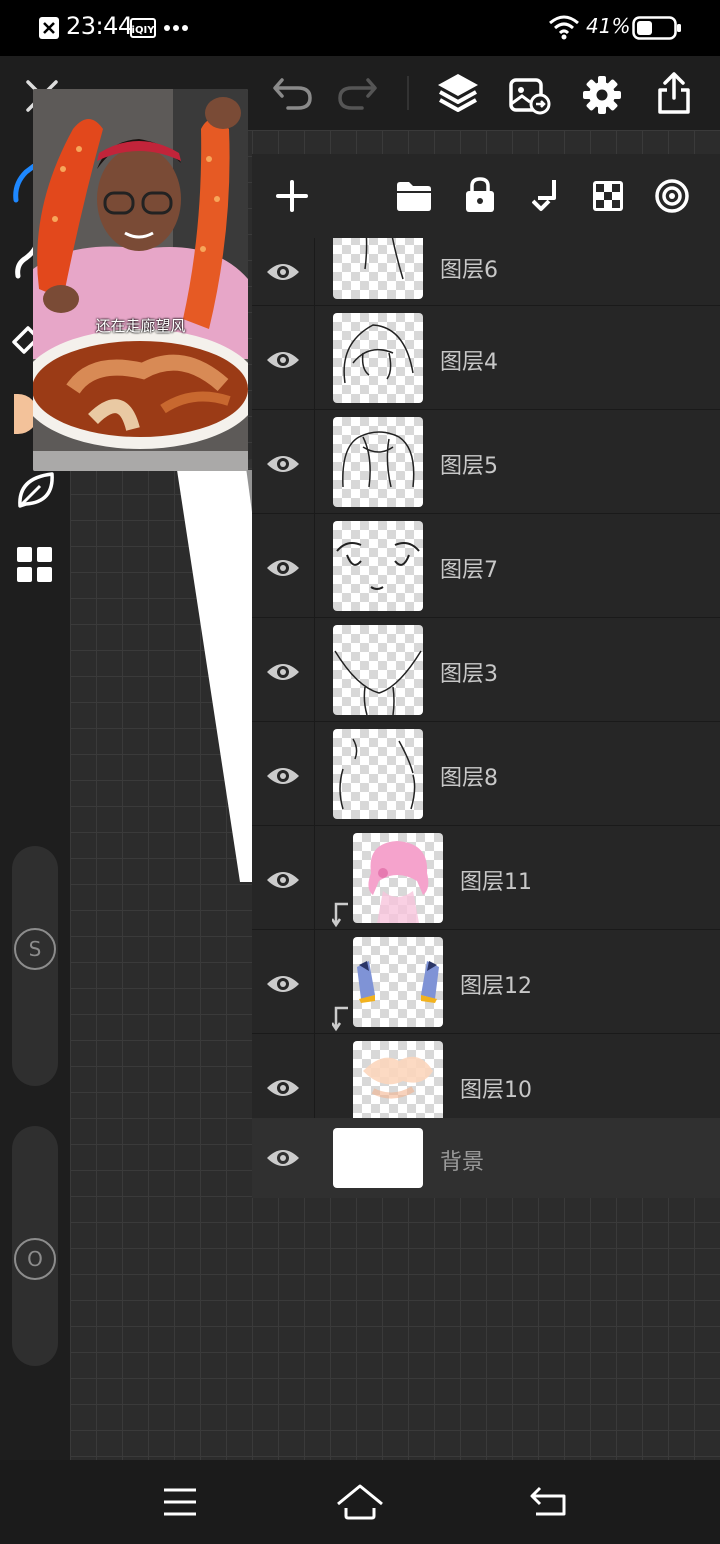 The height and width of the screenshot is (1544, 720). I want to click on layer-row: 图层11, so click(486, 878).